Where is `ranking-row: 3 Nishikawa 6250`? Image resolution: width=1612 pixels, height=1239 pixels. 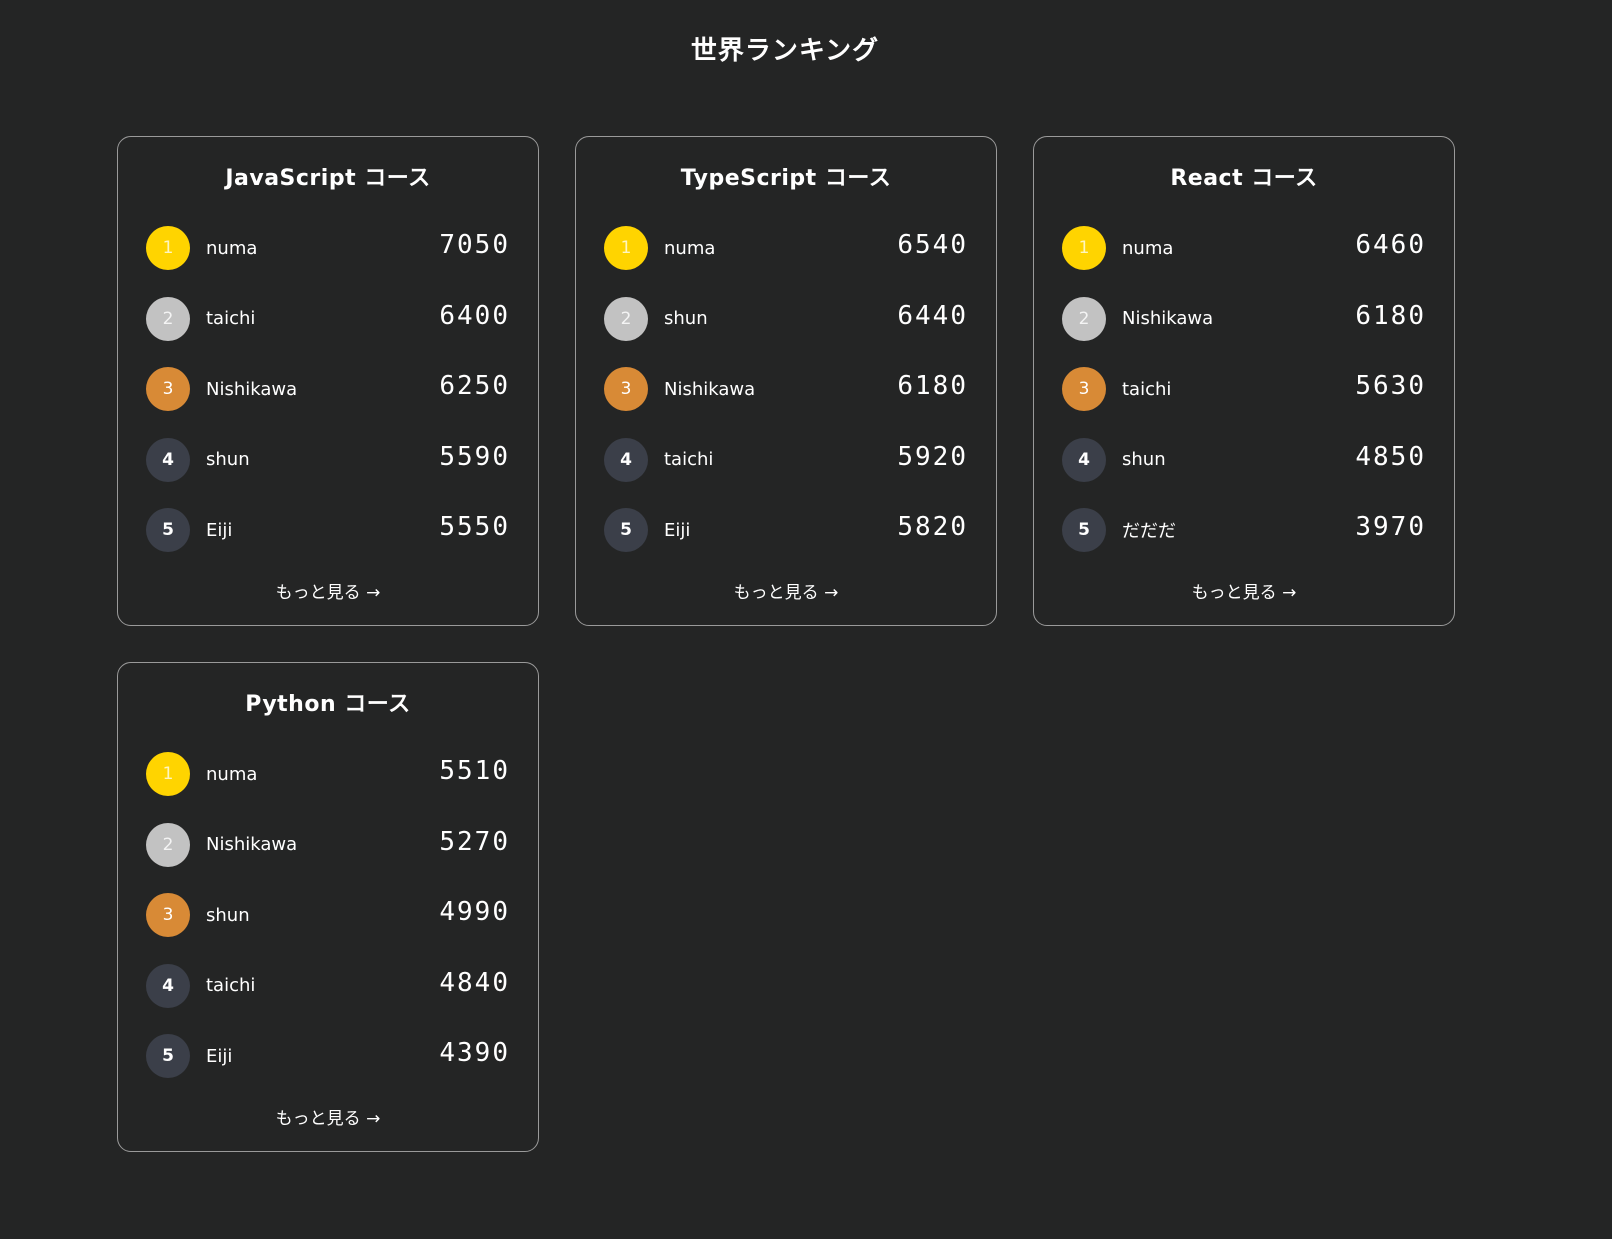 ranking-row: 3 Nishikawa 6250 is located at coordinates (328, 389).